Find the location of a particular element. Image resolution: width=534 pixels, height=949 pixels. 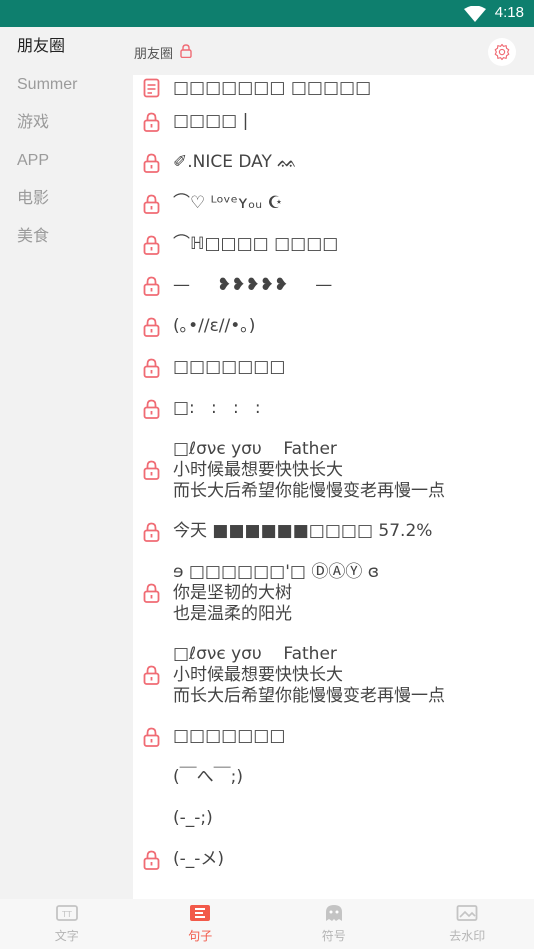

sentence-icon is located at coordinates (200, 915).